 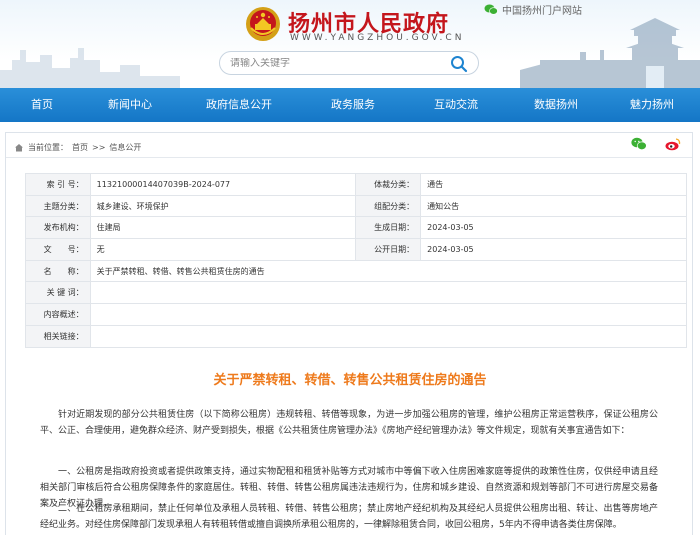 What do you see at coordinates (90, 68) in the screenshot?
I see `skyline-decoration` at bounding box center [90, 68].